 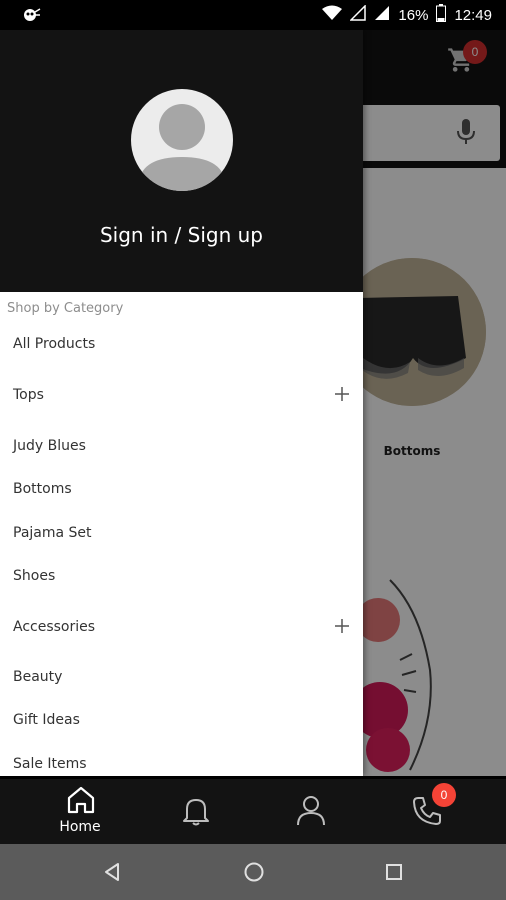 I want to click on home-icon, so click(x=81, y=802).